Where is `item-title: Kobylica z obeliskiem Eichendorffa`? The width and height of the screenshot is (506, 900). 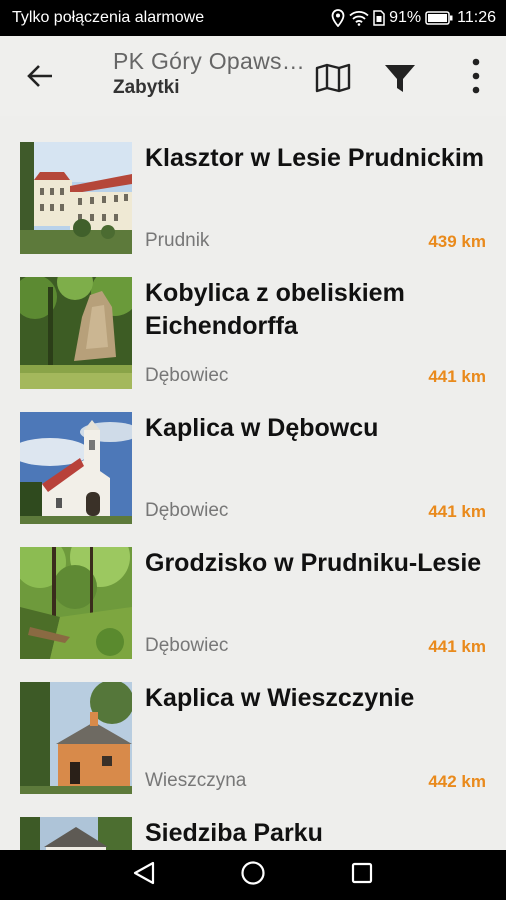
item-title: Kobylica z obeliskiem Eichendorffa is located at coordinates (275, 309).